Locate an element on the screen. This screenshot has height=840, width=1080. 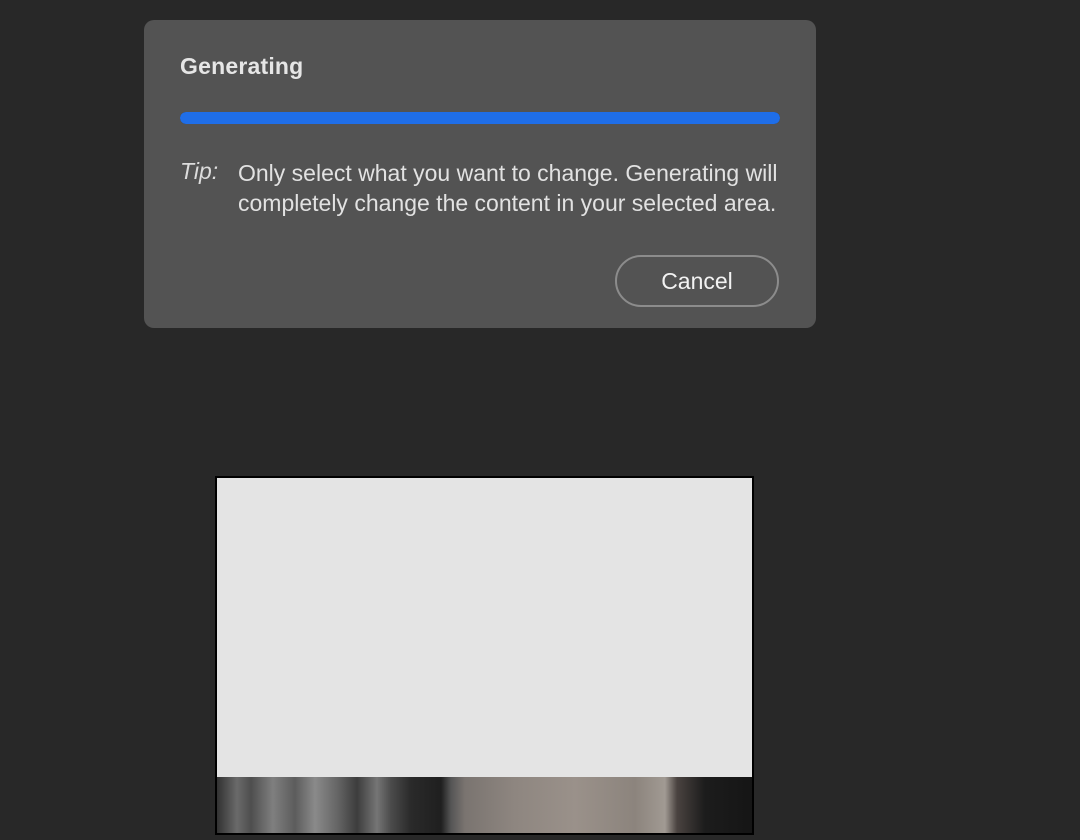
progress-bar-fill is located at coordinates (480, 118).